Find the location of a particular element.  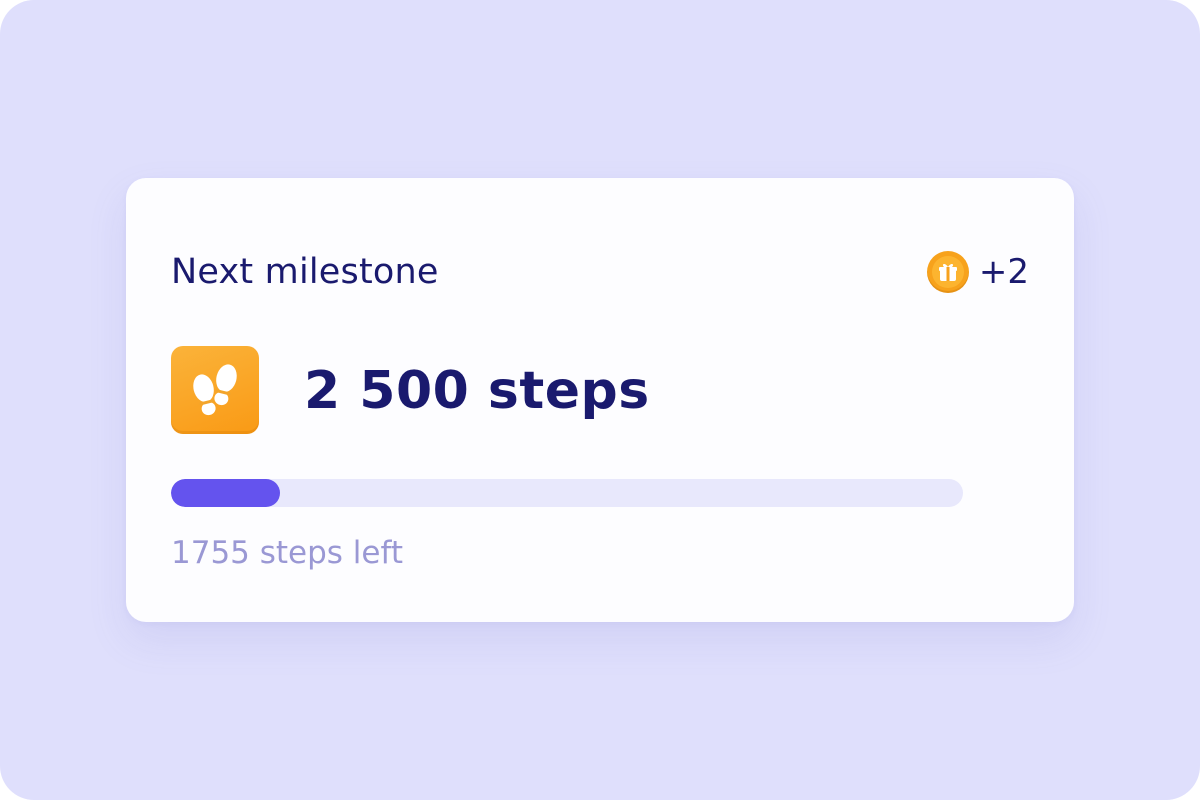

reward-badge: +2 is located at coordinates (977, 272).